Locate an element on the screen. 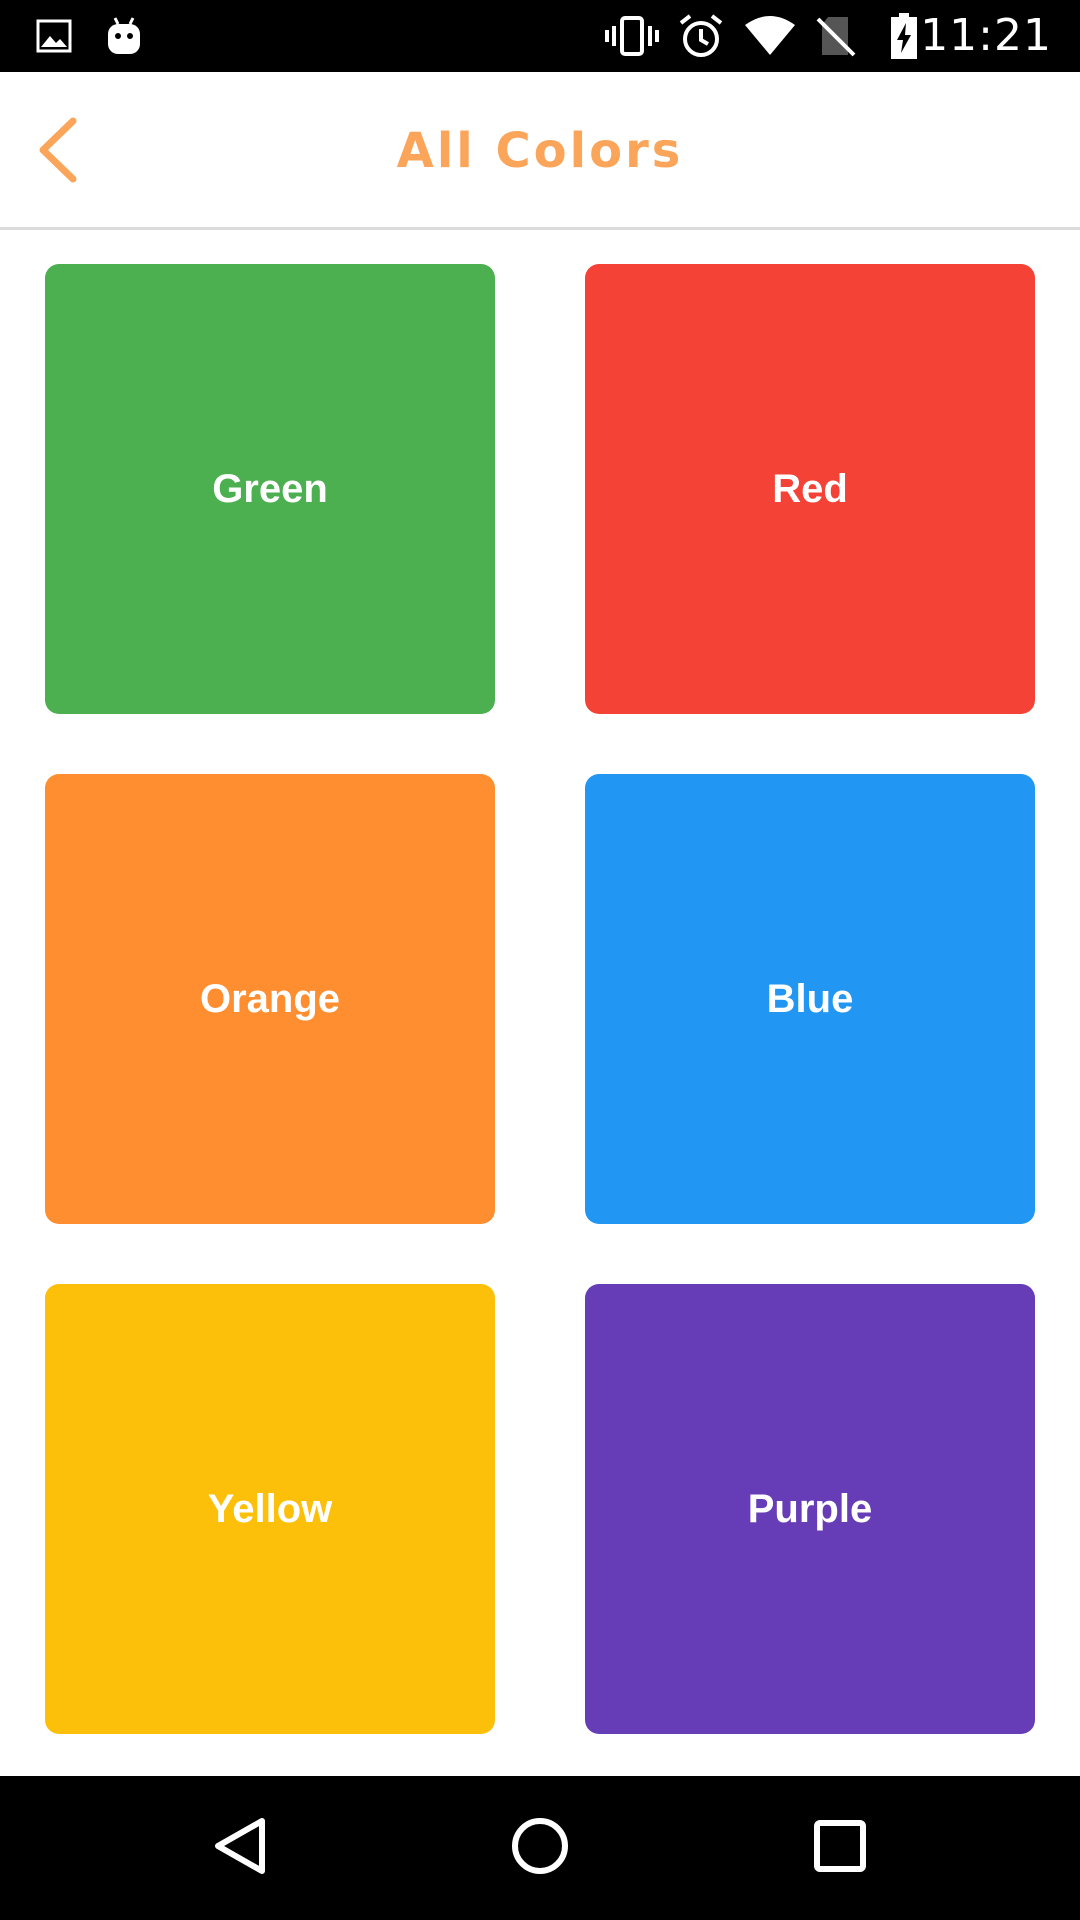 This screenshot has width=1080, height=1920. nav-back-button is located at coordinates (240, 1848).